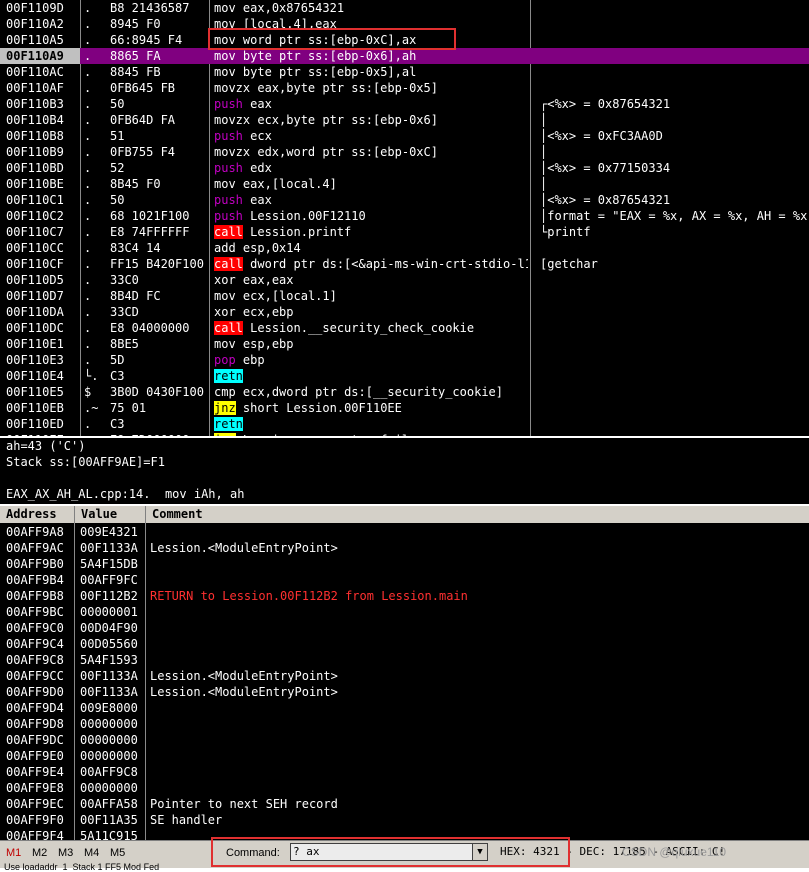  Describe the element at coordinates (40, 56) in the screenshot. I see `instruction-address: 00F110A9` at that location.